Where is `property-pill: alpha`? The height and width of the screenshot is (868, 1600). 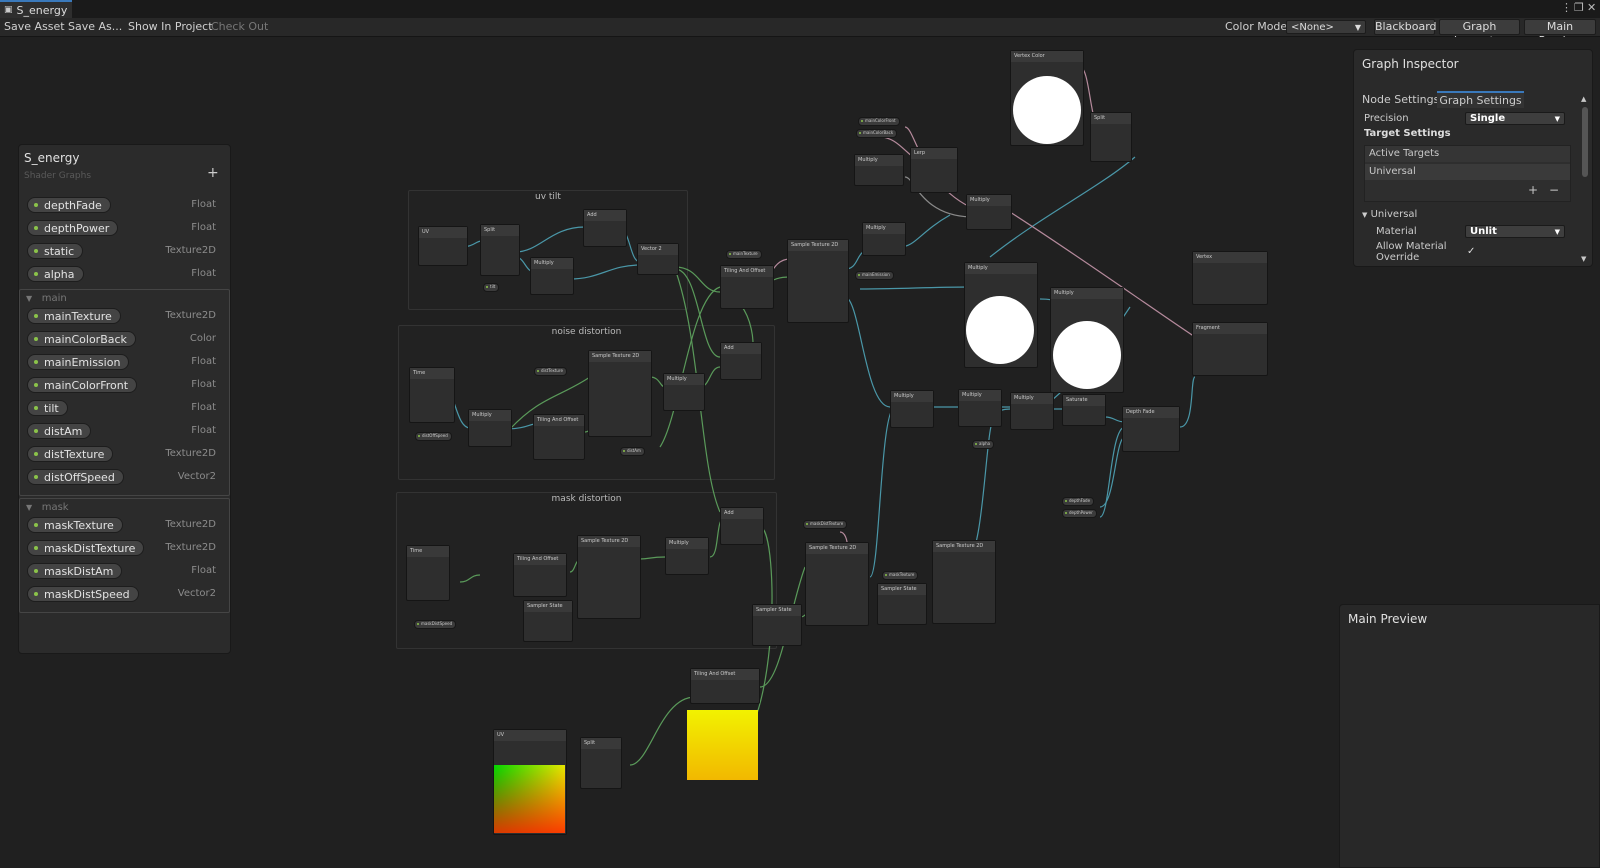
property-pill: alpha is located at coordinates (55, 274).